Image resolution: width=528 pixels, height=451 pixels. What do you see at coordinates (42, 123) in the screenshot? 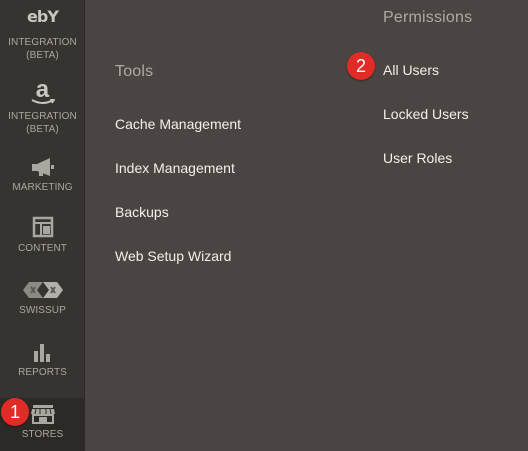
I see `nav-amazon-label: INTEGRATION (BETA)` at bounding box center [42, 123].